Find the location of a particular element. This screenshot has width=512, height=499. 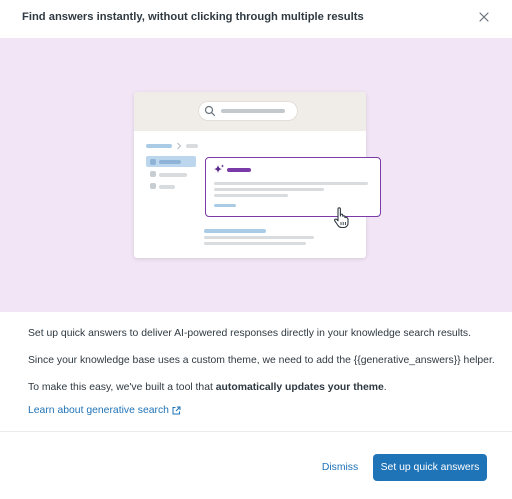

learn-generative-search-link: Learn about generative search is located at coordinates (104, 410).